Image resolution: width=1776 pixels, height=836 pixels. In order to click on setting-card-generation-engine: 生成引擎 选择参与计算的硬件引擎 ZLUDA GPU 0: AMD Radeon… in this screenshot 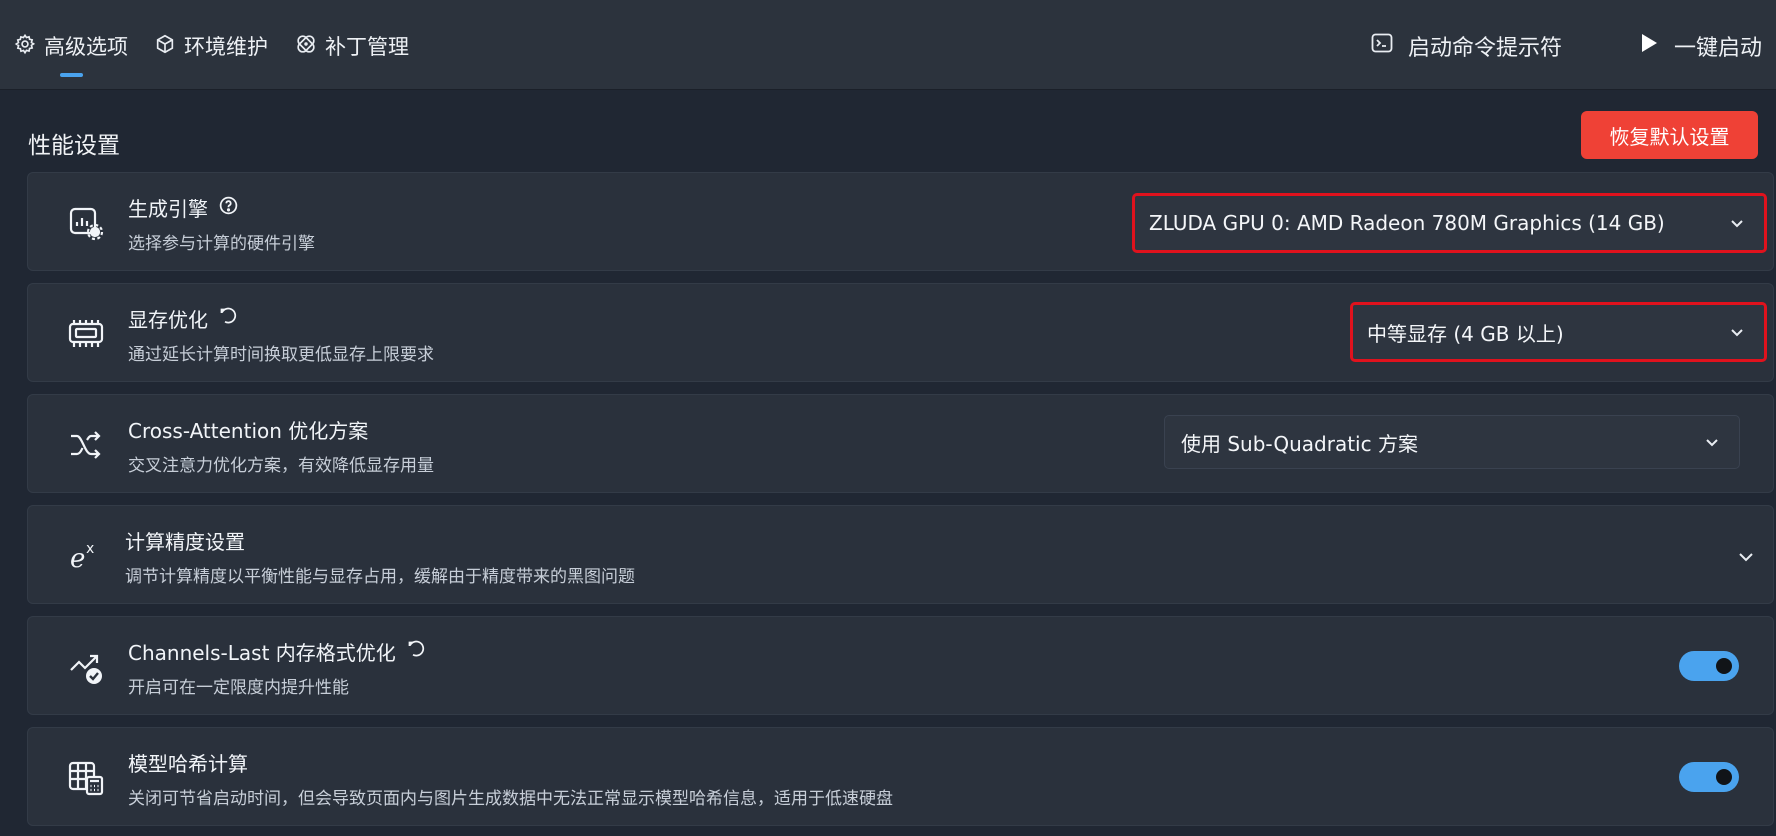, I will do `click(900, 221)`.